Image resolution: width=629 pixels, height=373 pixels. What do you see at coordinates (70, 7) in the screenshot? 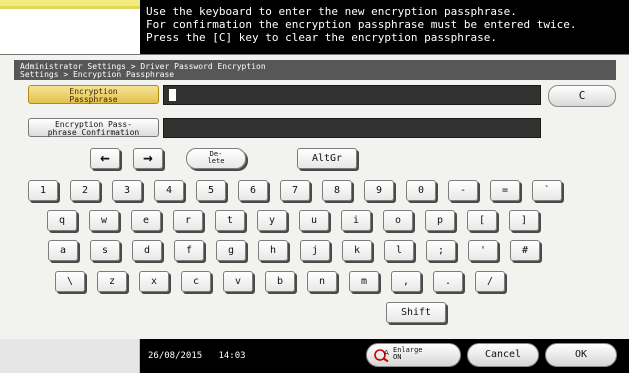
I see `status-strip-shadow` at bounding box center [70, 7].